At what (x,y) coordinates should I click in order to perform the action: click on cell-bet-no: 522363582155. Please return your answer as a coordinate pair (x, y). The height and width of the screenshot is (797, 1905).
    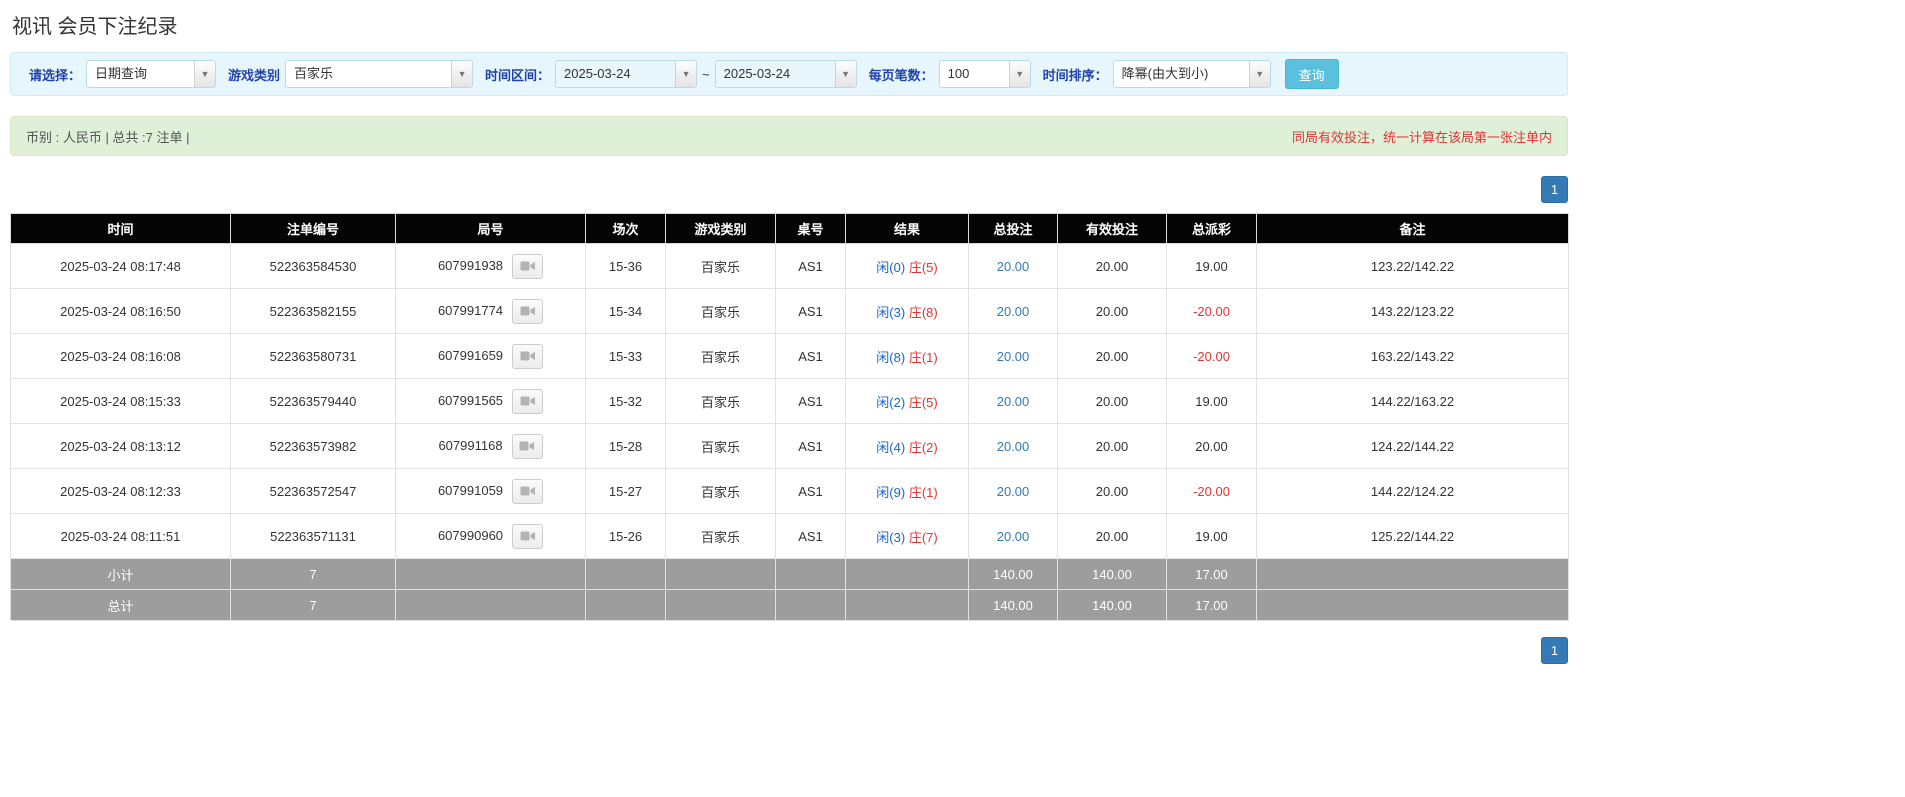
    Looking at the image, I should click on (313, 311).